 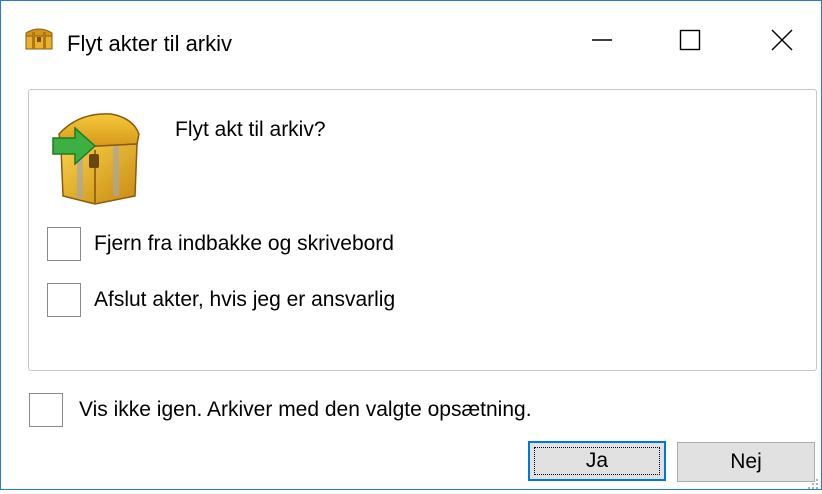 I want to click on close-cases-checkbox, so click(x=64, y=300).